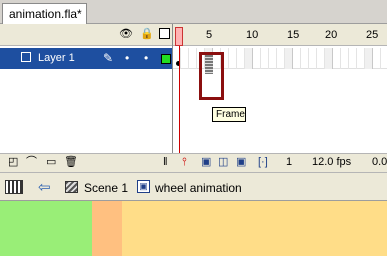  Describe the element at coordinates (166, 59) in the screenshot. I see `outline-color-swatch` at that location.